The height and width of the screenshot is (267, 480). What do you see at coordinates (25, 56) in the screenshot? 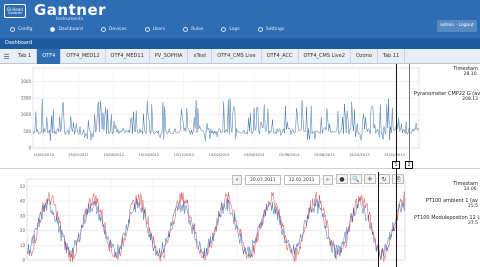
I see `tab-1: Tab 1` at bounding box center [25, 56].